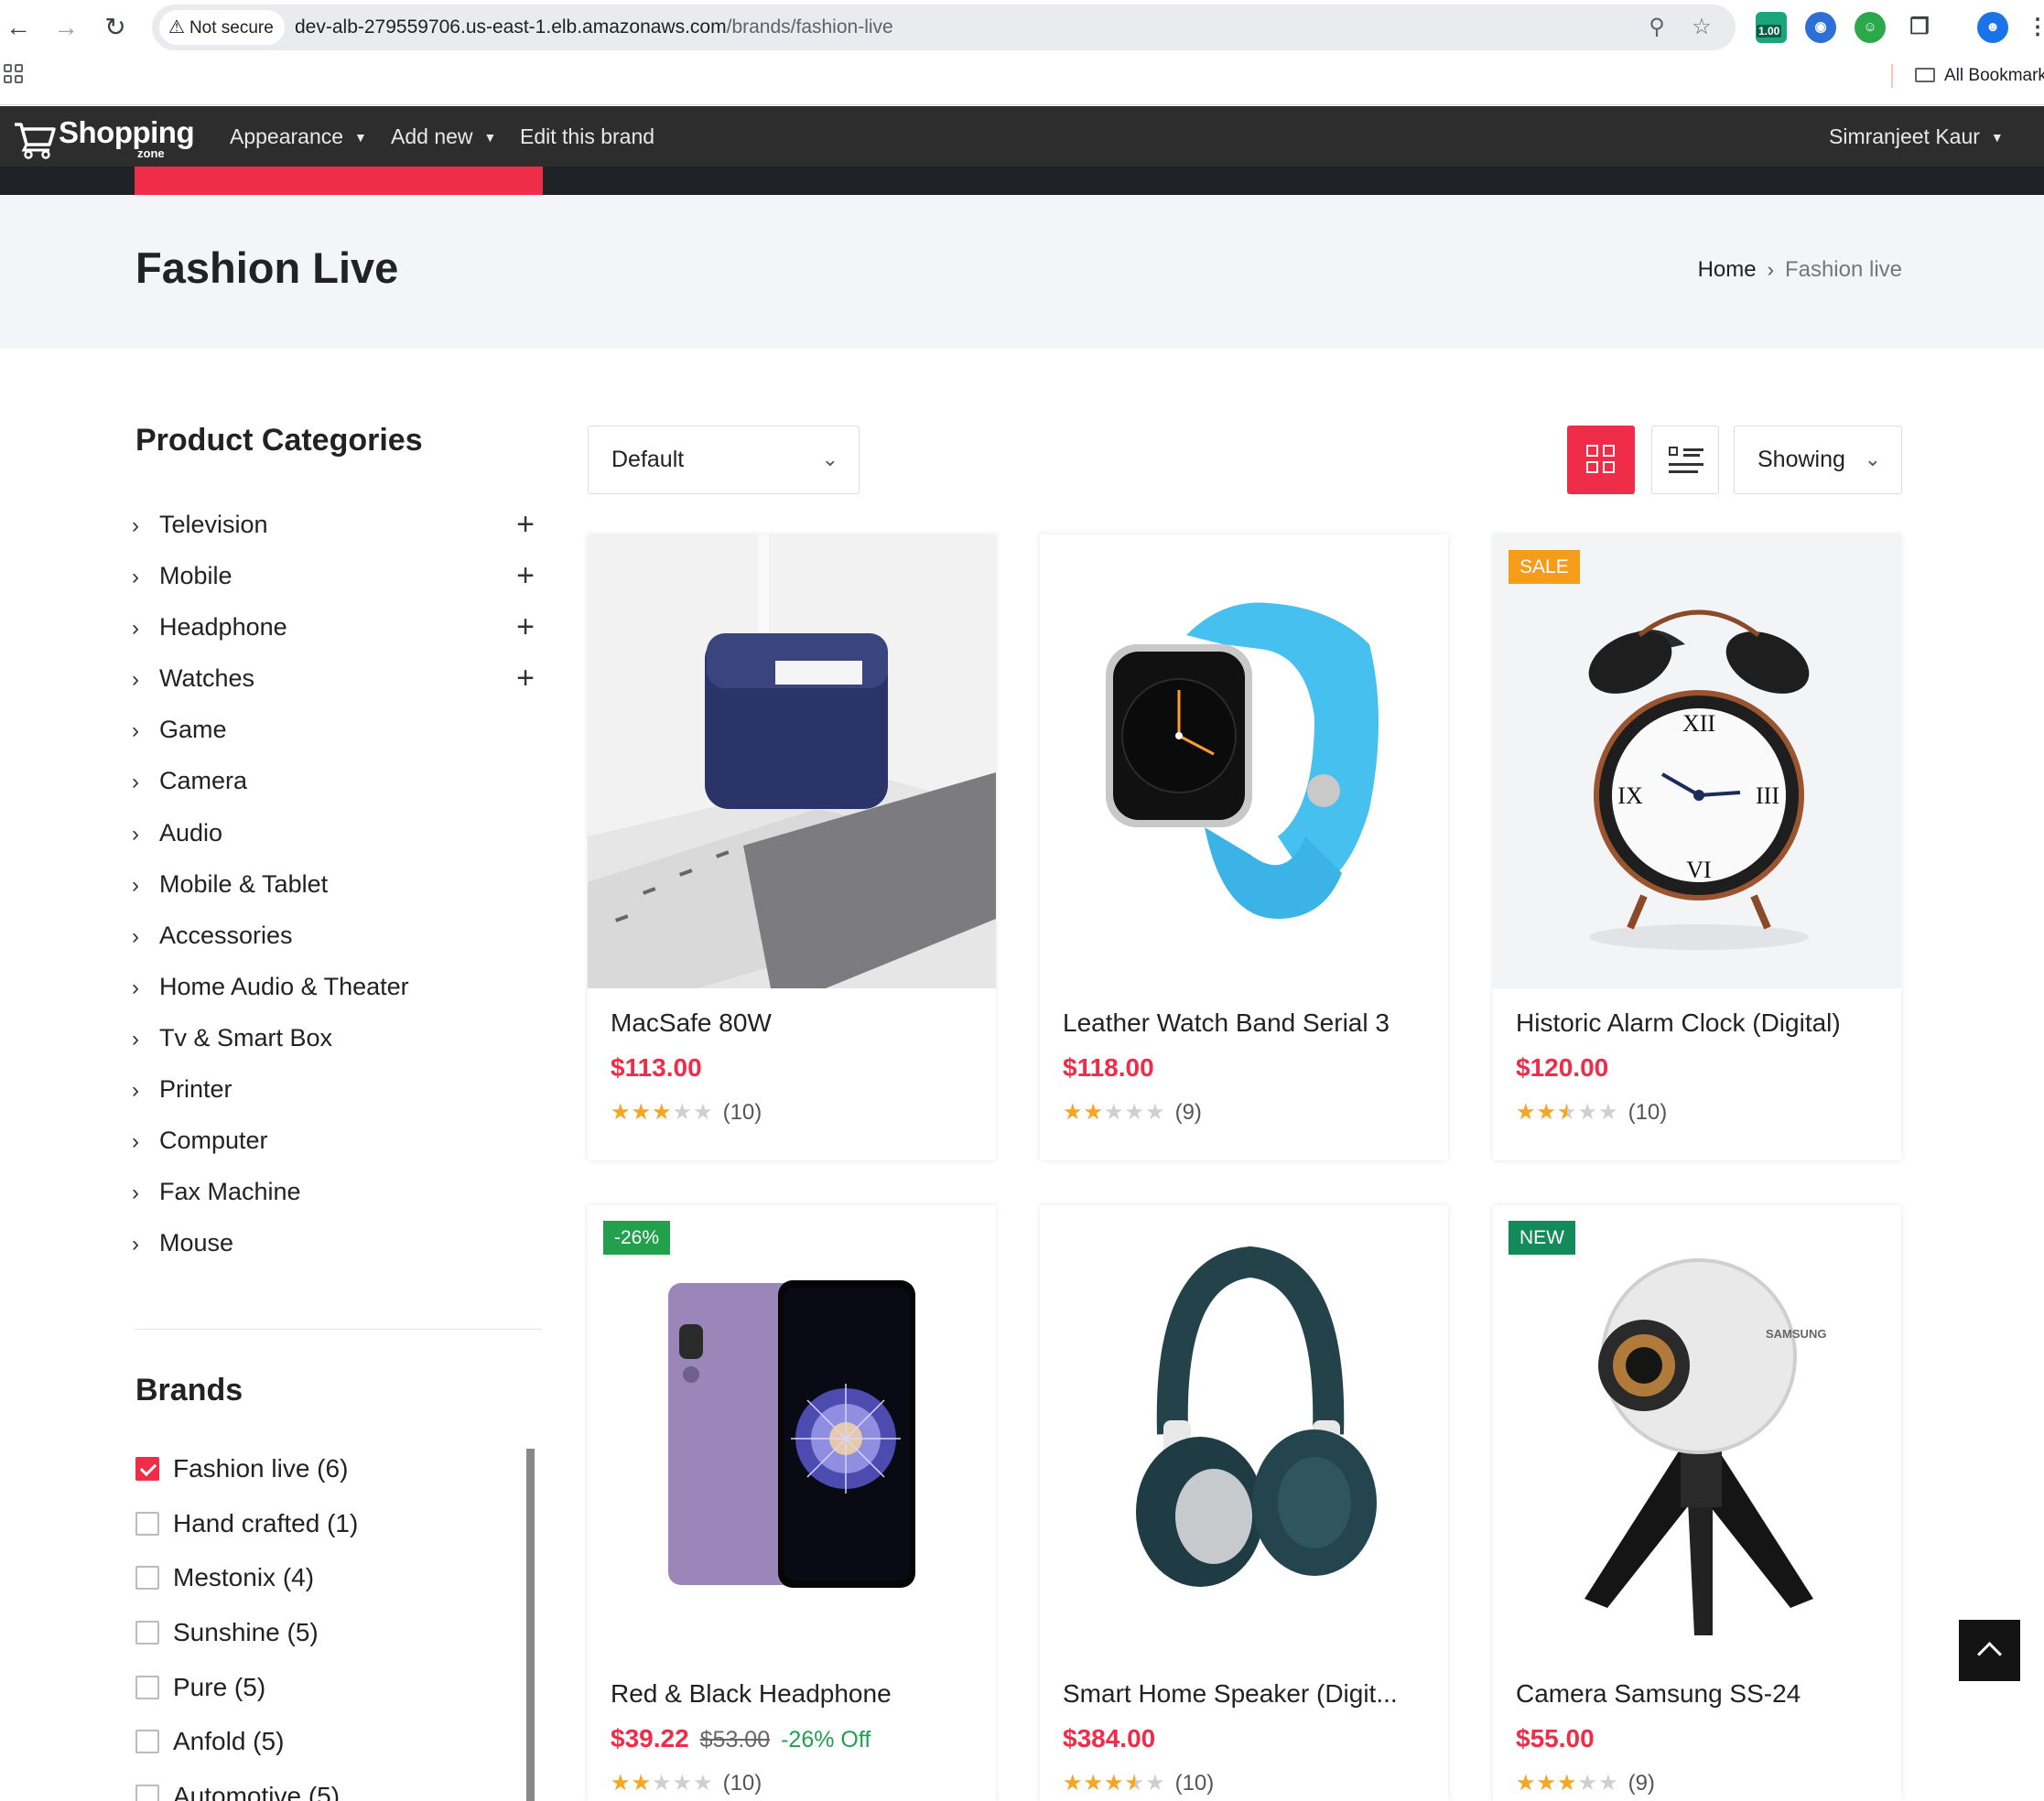 The height and width of the screenshot is (1801, 2044). What do you see at coordinates (796, 1023) in the screenshot?
I see `product-name: MacSafe 80W` at bounding box center [796, 1023].